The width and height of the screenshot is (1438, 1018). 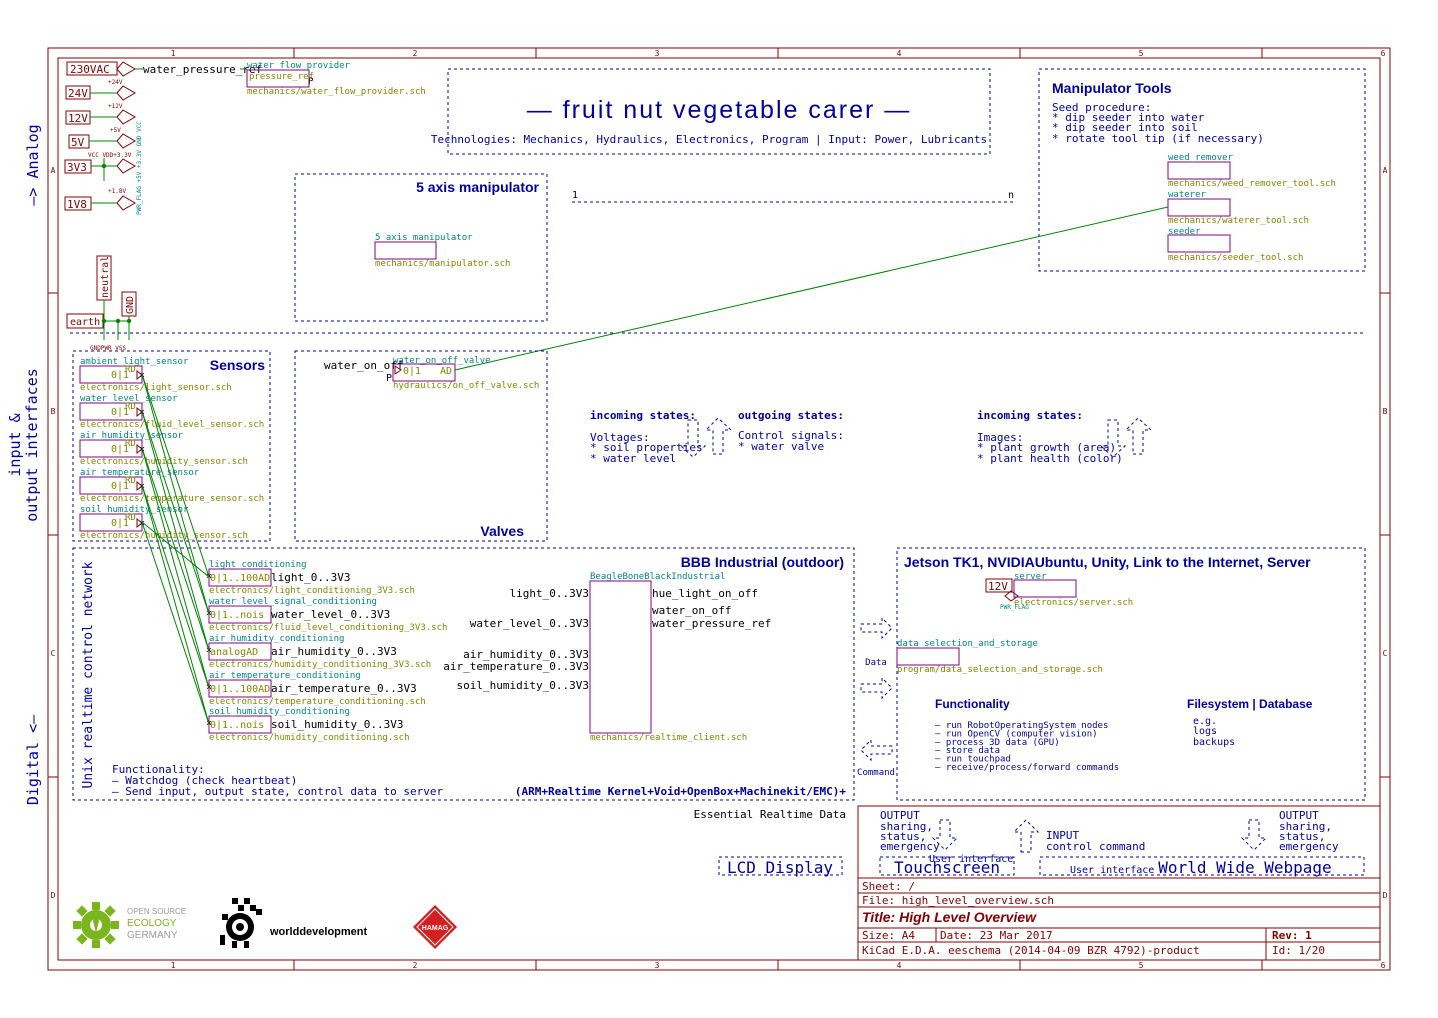 What do you see at coordinates (910, 846) in the screenshot?
I see `output1-line-4: emergency` at bounding box center [910, 846].